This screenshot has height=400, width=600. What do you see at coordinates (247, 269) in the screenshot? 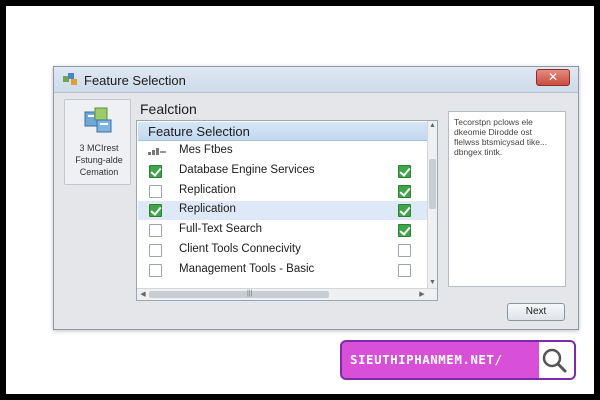
I see `feature-label: Management Tools - Basic` at bounding box center [247, 269].